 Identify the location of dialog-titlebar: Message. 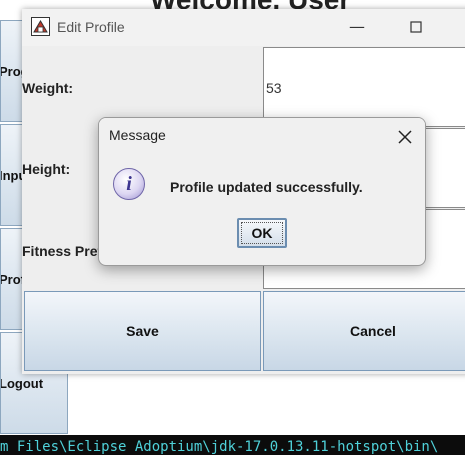
(262, 136).